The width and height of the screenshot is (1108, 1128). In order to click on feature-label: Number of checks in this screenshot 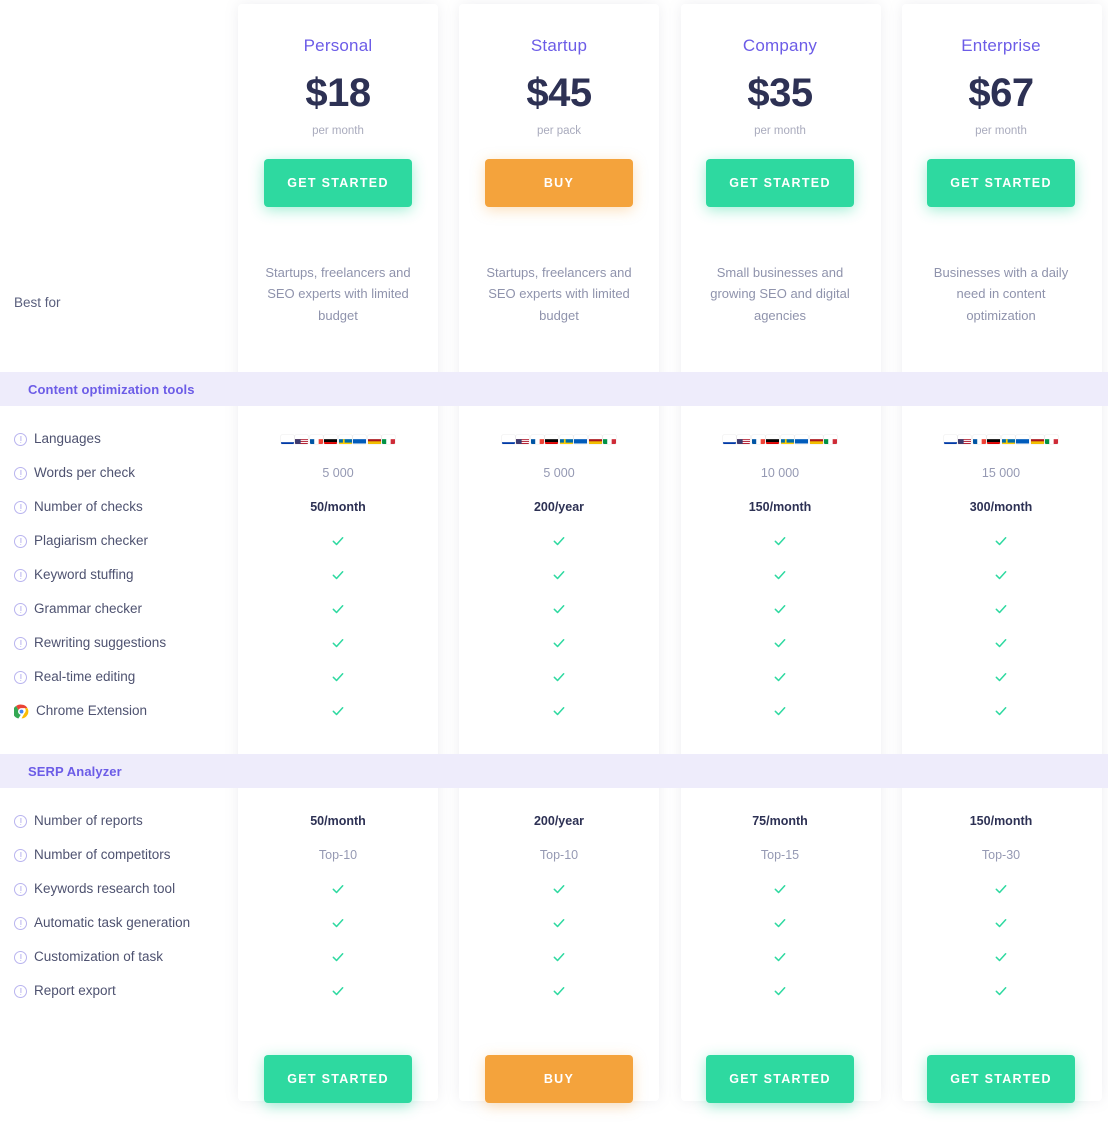, I will do `click(78, 507)`.